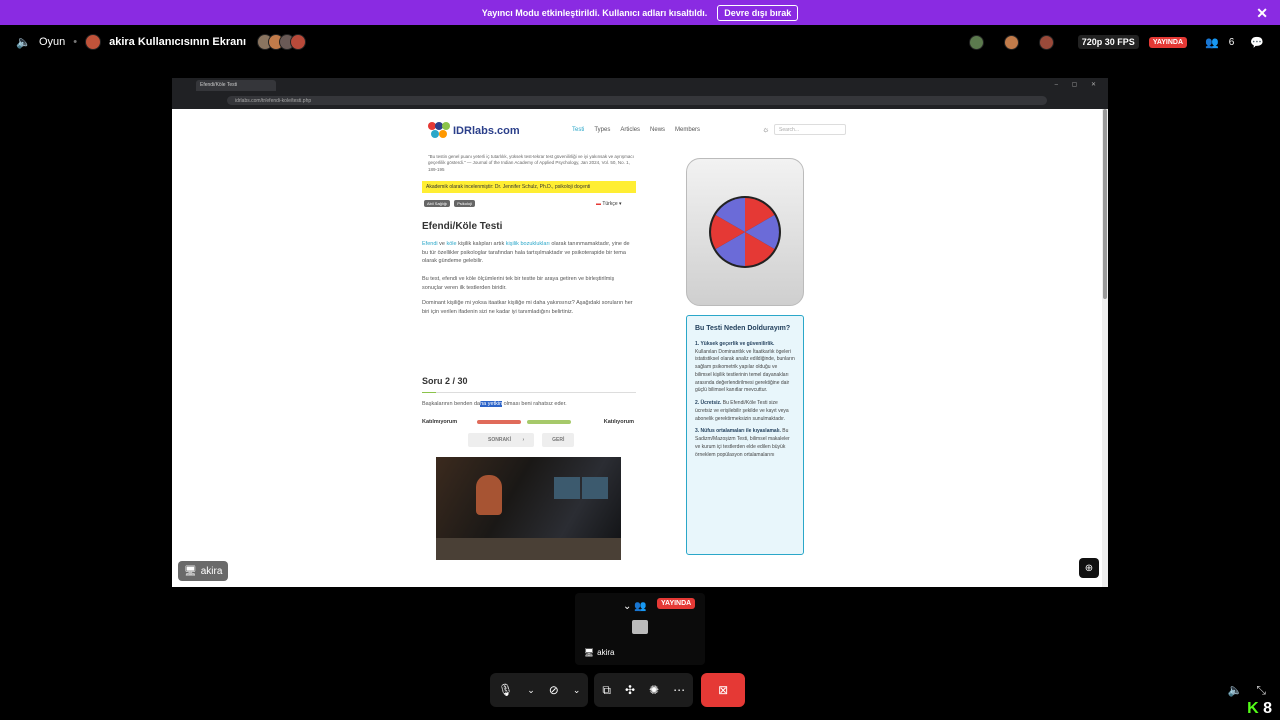 The width and height of the screenshot is (1280, 720). What do you see at coordinates (1078, 84) in the screenshot?
I see `window-controls: – ▢ ✕` at bounding box center [1078, 84].